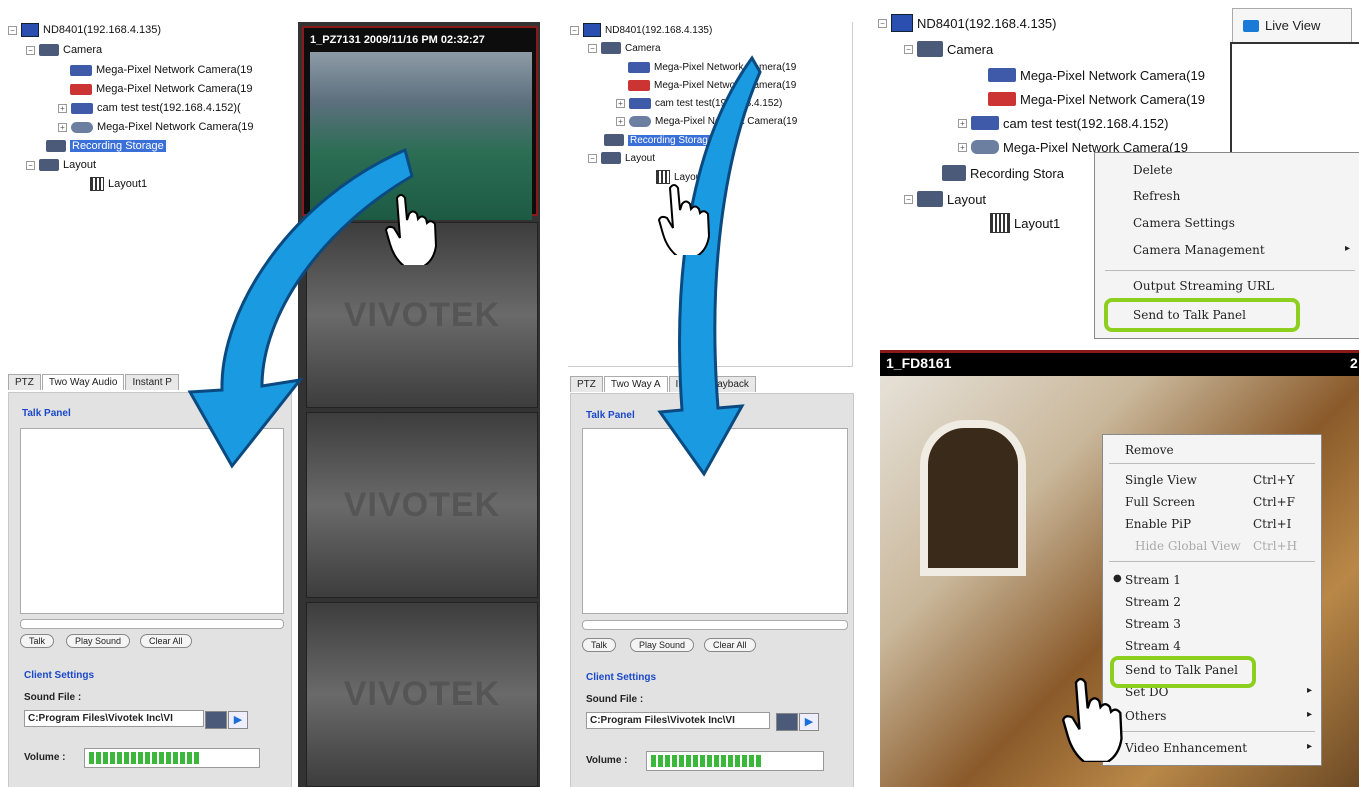 The height and width of the screenshot is (787, 1359). Describe the element at coordinates (1160, 502) in the screenshot. I see `menu-full-screen: Full Screen` at that location.